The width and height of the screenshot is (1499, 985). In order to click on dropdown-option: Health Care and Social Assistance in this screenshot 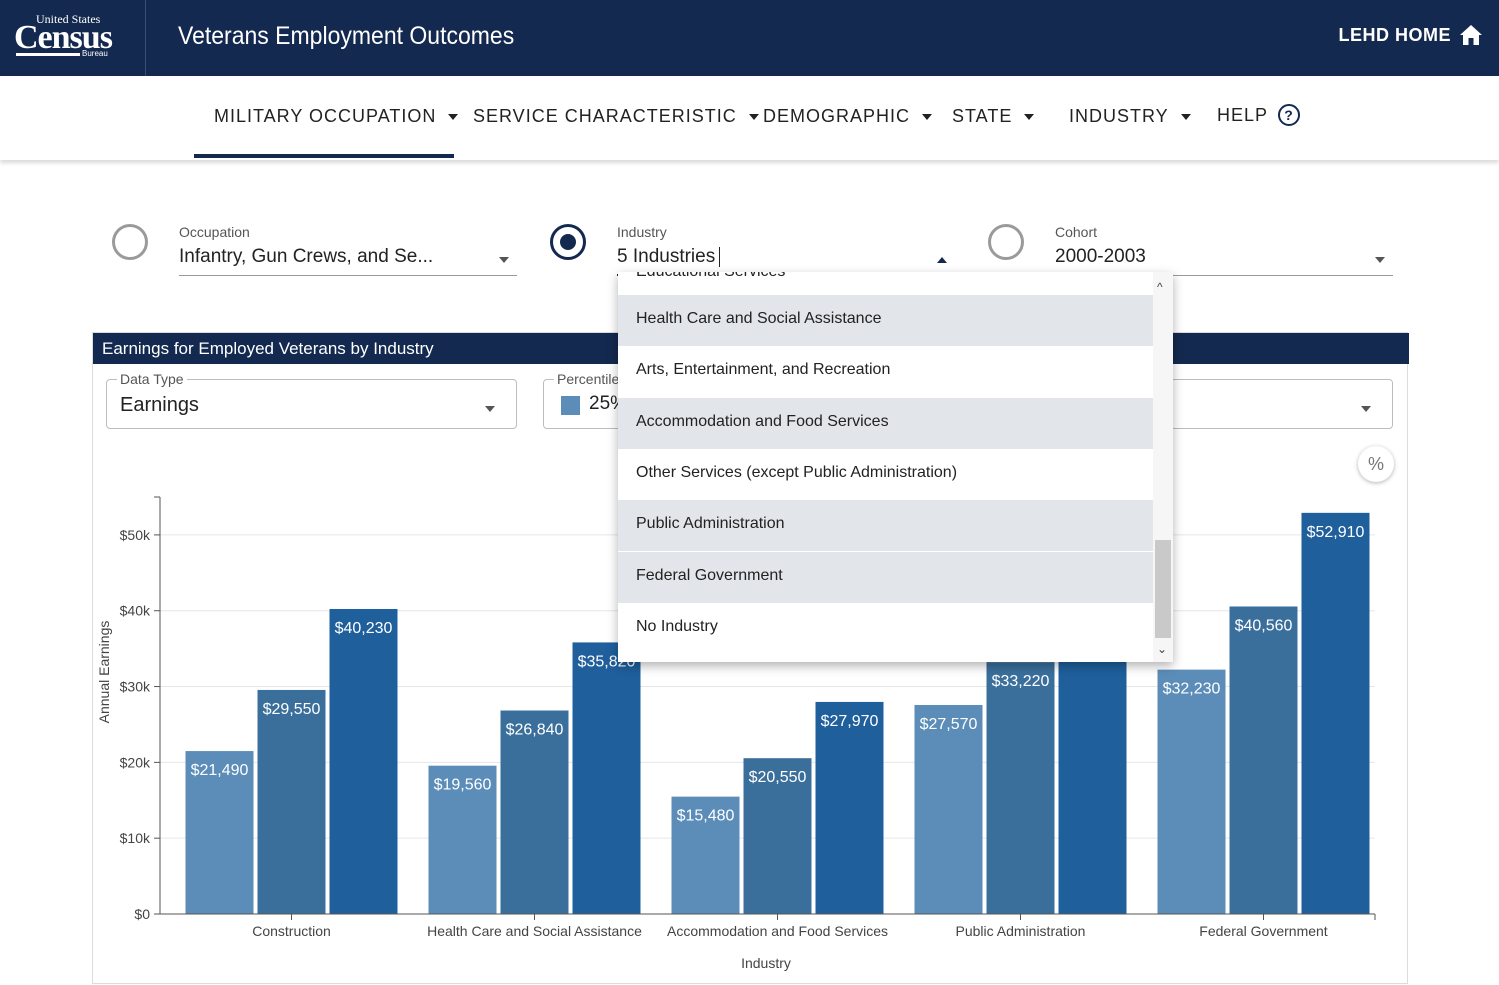, I will do `click(885, 320)`.